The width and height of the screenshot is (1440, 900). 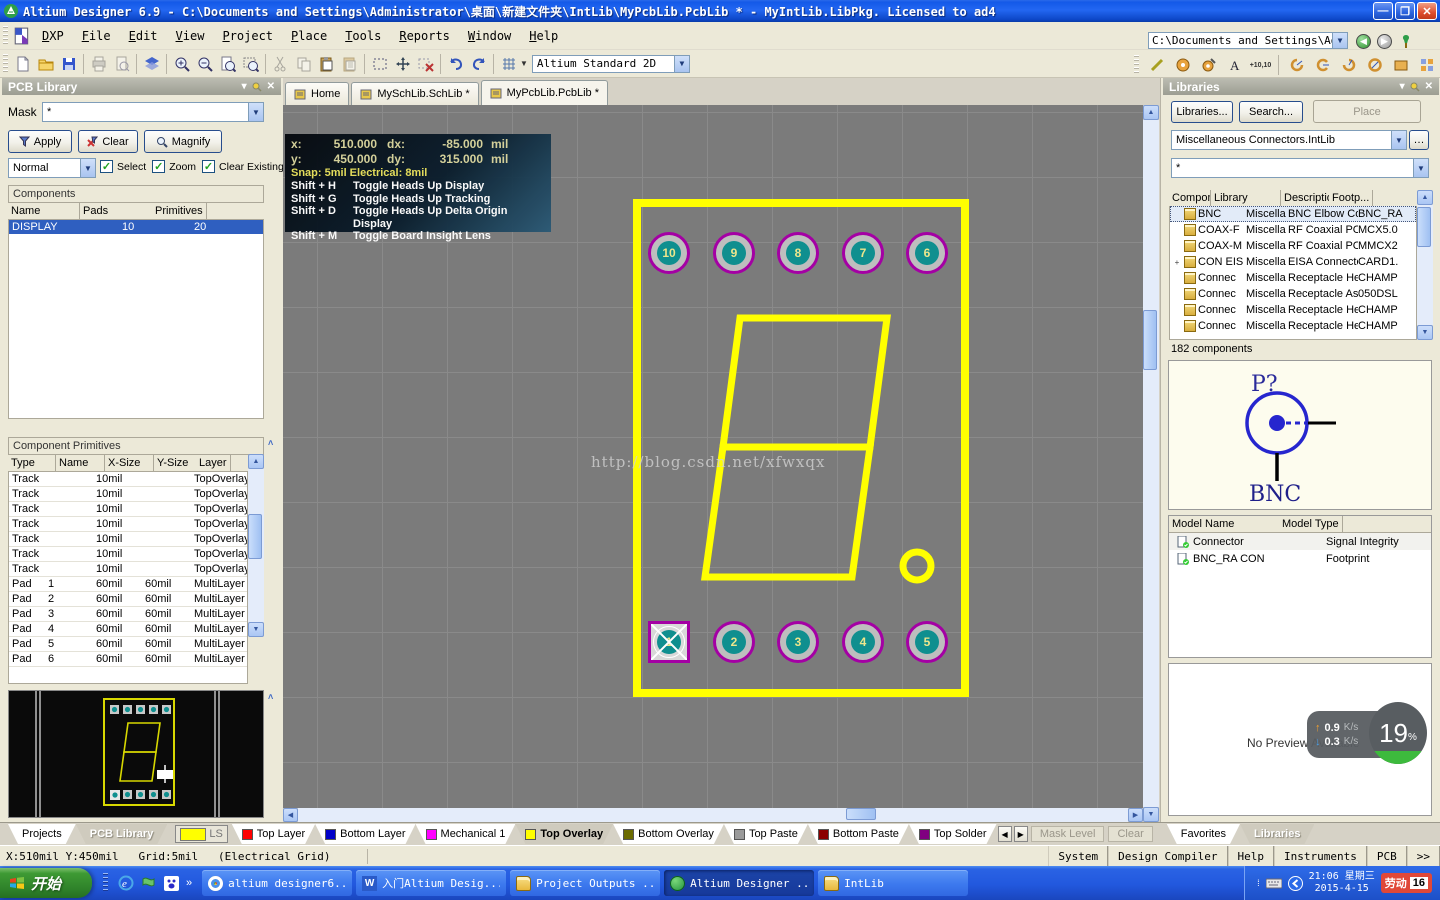 What do you see at coordinates (1300, 168) in the screenshot?
I see `component-filter-combo: * ▼` at bounding box center [1300, 168].